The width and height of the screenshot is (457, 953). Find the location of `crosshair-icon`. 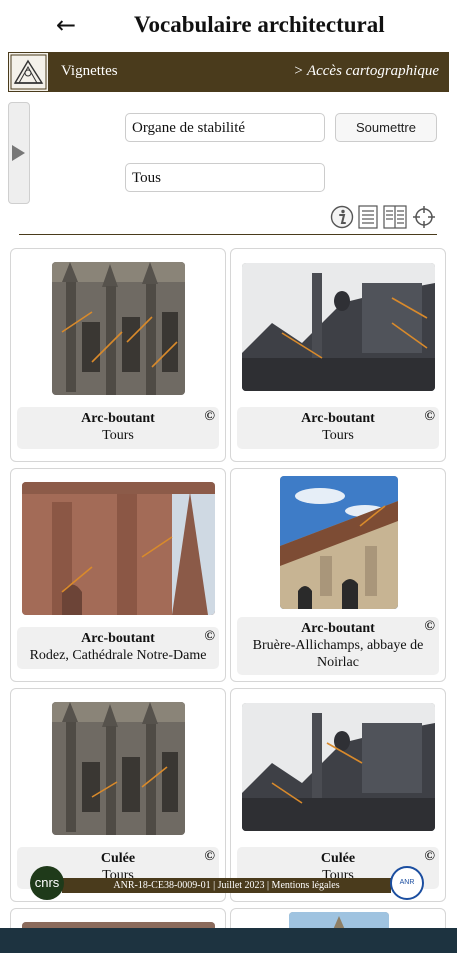

crosshair-icon is located at coordinates (424, 217).